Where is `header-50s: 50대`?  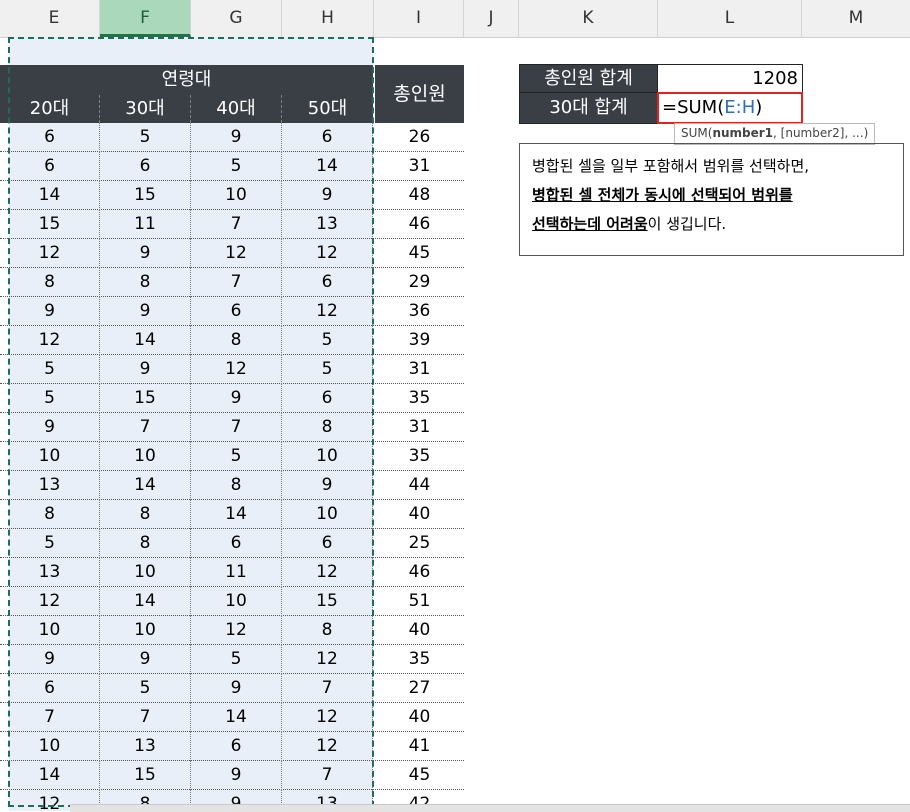 header-50s: 50대 is located at coordinates (327, 109).